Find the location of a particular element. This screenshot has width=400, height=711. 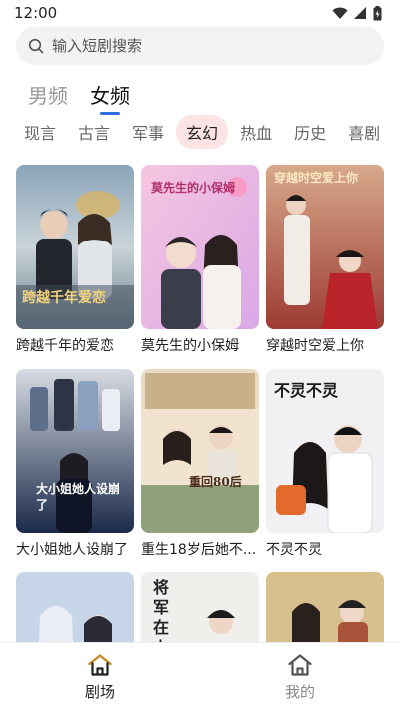

drama-card: 不灵不灵 不灵不灵 is located at coordinates (325, 464).